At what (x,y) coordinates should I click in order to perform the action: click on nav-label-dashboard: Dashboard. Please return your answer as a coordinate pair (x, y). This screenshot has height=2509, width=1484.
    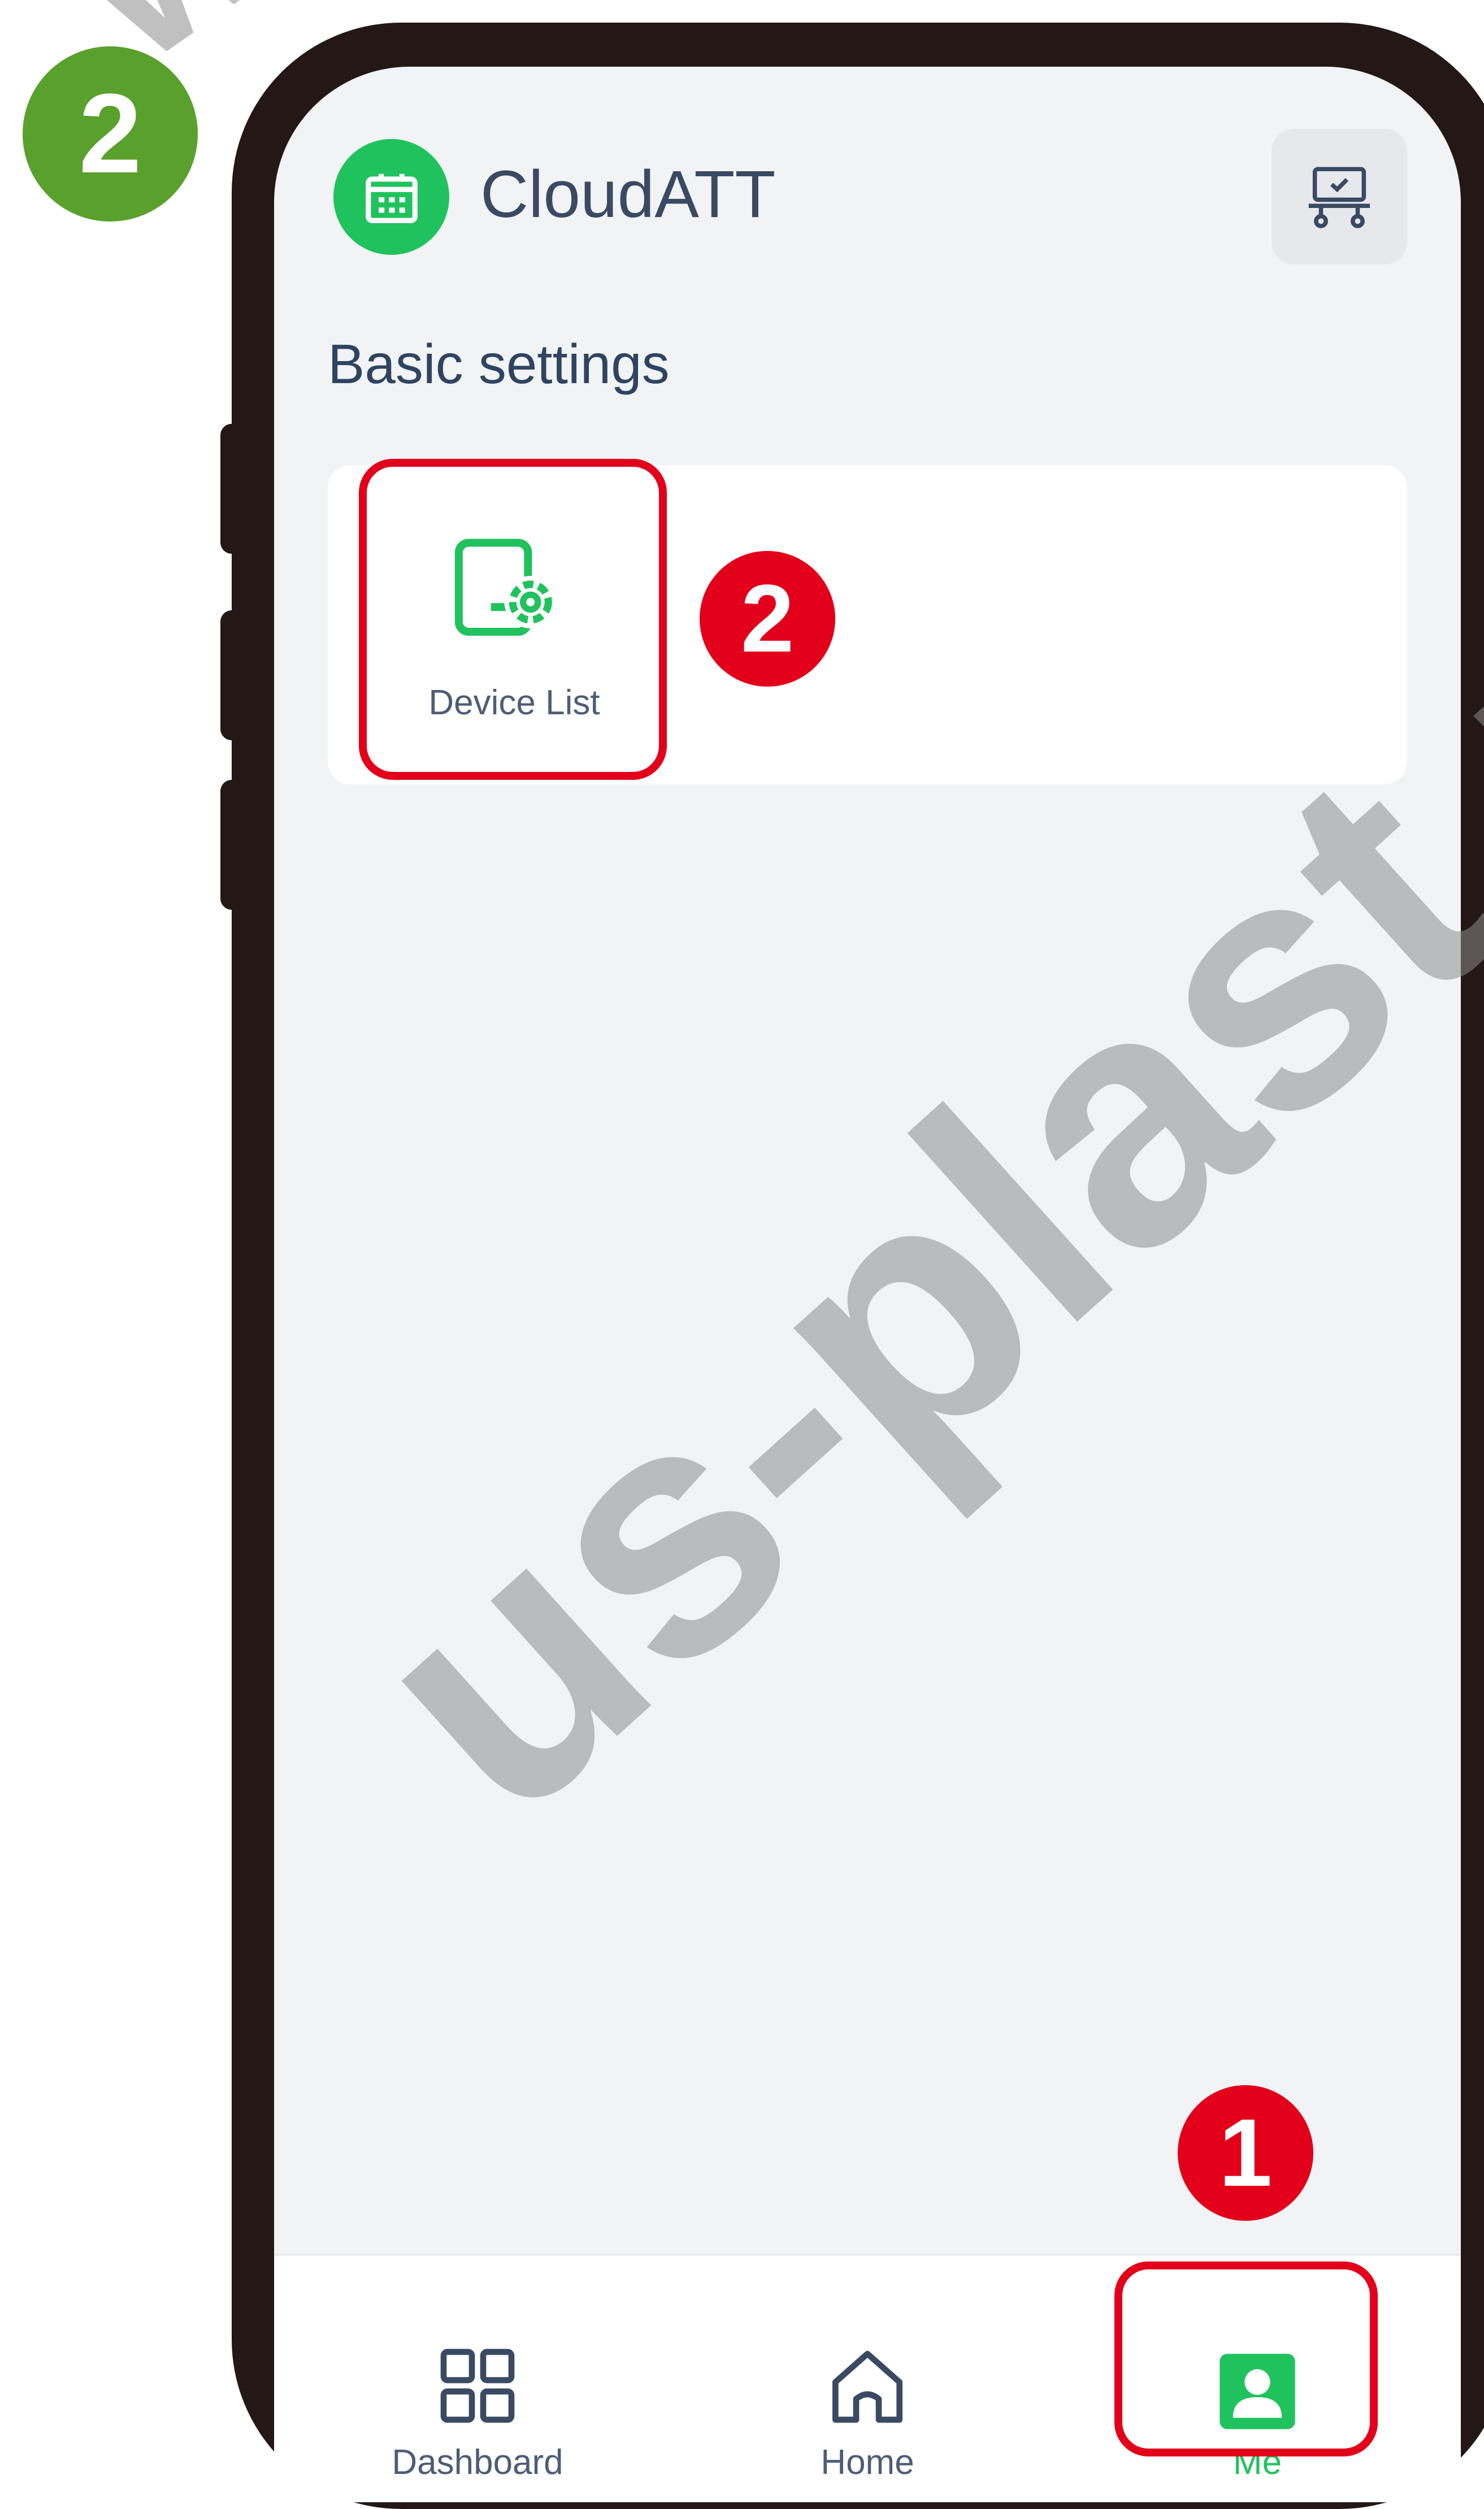
    Looking at the image, I should click on (477, 2462).